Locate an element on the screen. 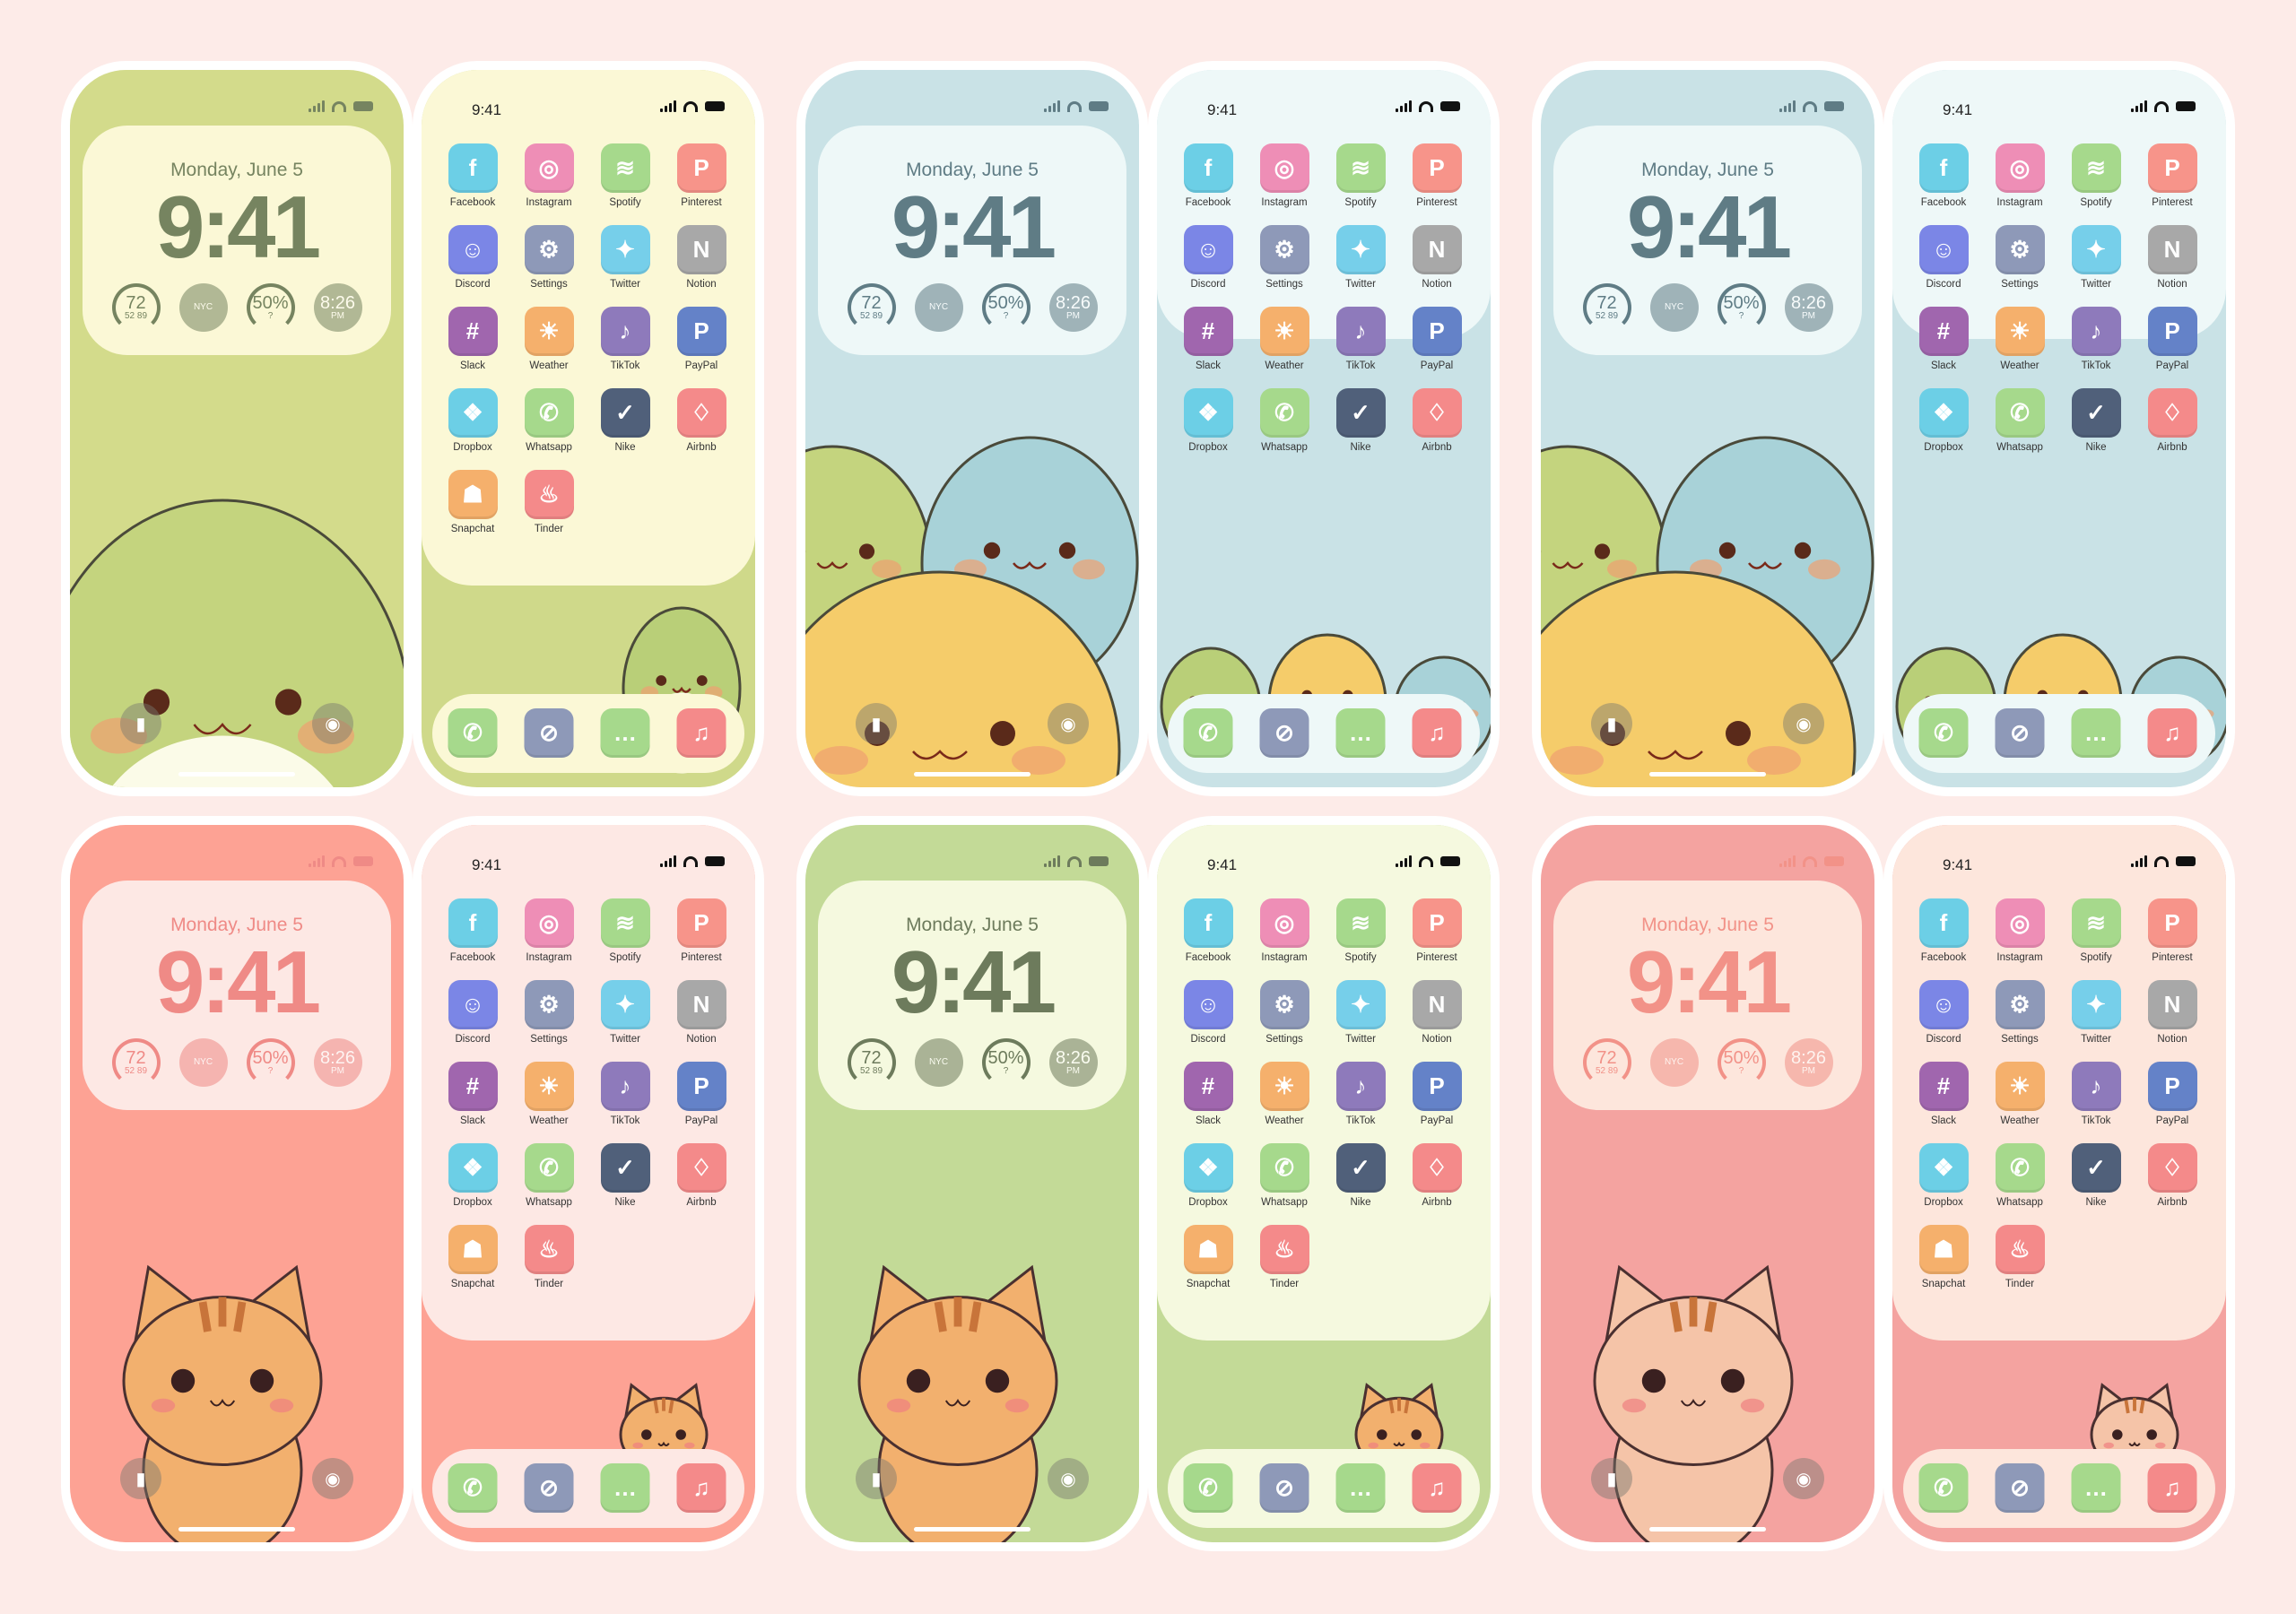  app-twitter: ✦ Twitter is located at coordinates (2096, 1012).